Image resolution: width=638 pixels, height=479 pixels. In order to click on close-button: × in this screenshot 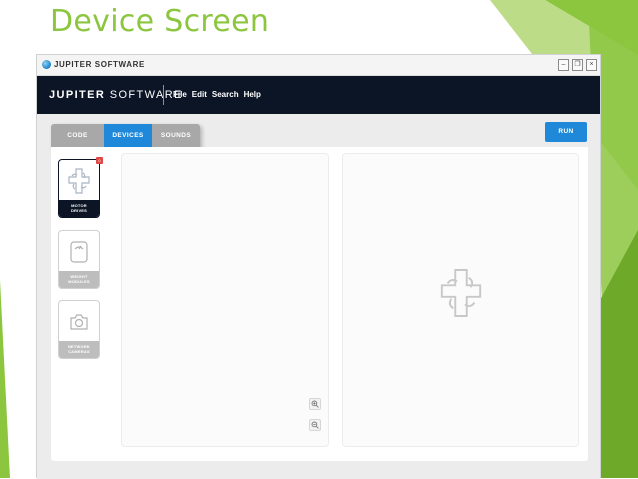, I will do `click(591, 65)`.